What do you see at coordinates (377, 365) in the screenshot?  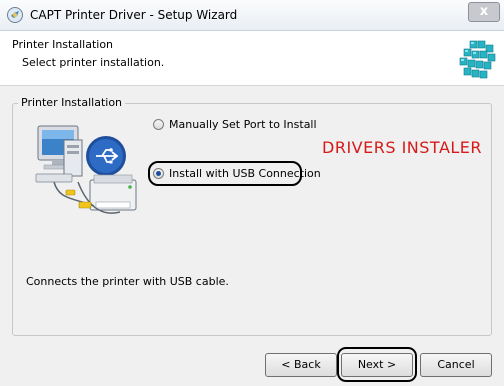 I see `next-button: Next >` at bounding box center [377, 365].